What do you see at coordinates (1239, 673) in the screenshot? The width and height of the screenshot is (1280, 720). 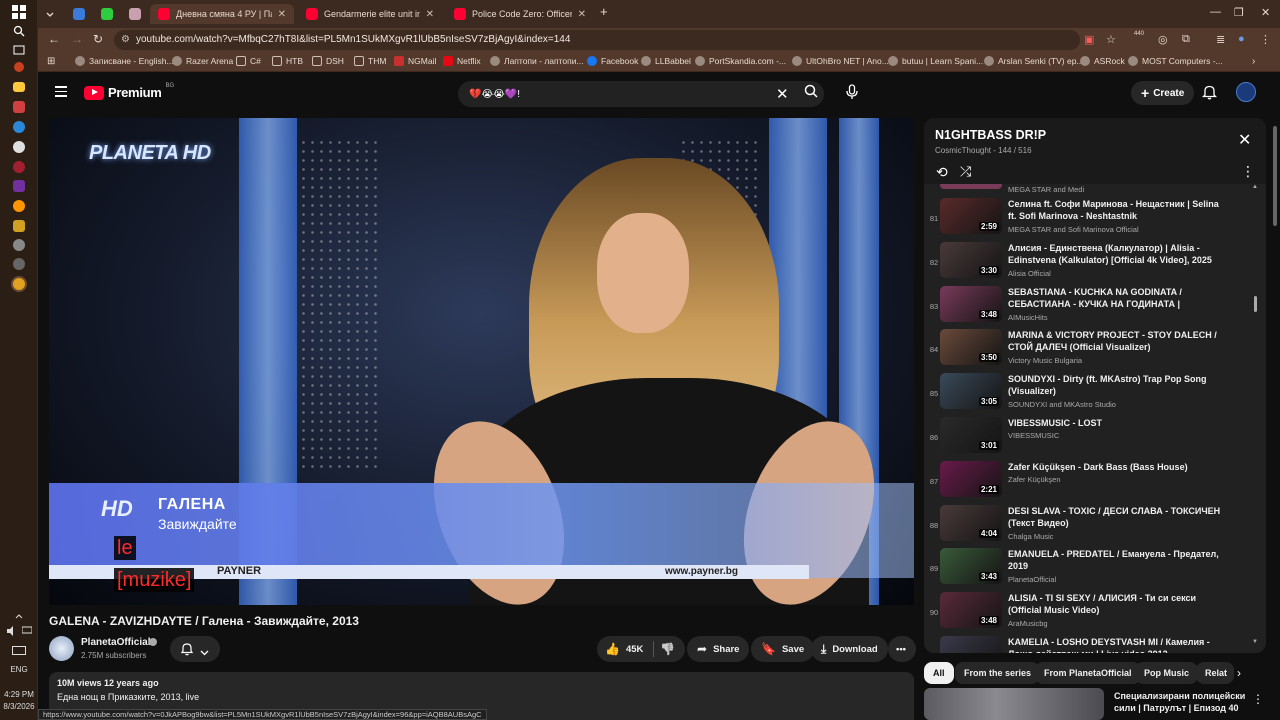 I see `chevron-right-icon: ›` at bounding box center [1239, 673].